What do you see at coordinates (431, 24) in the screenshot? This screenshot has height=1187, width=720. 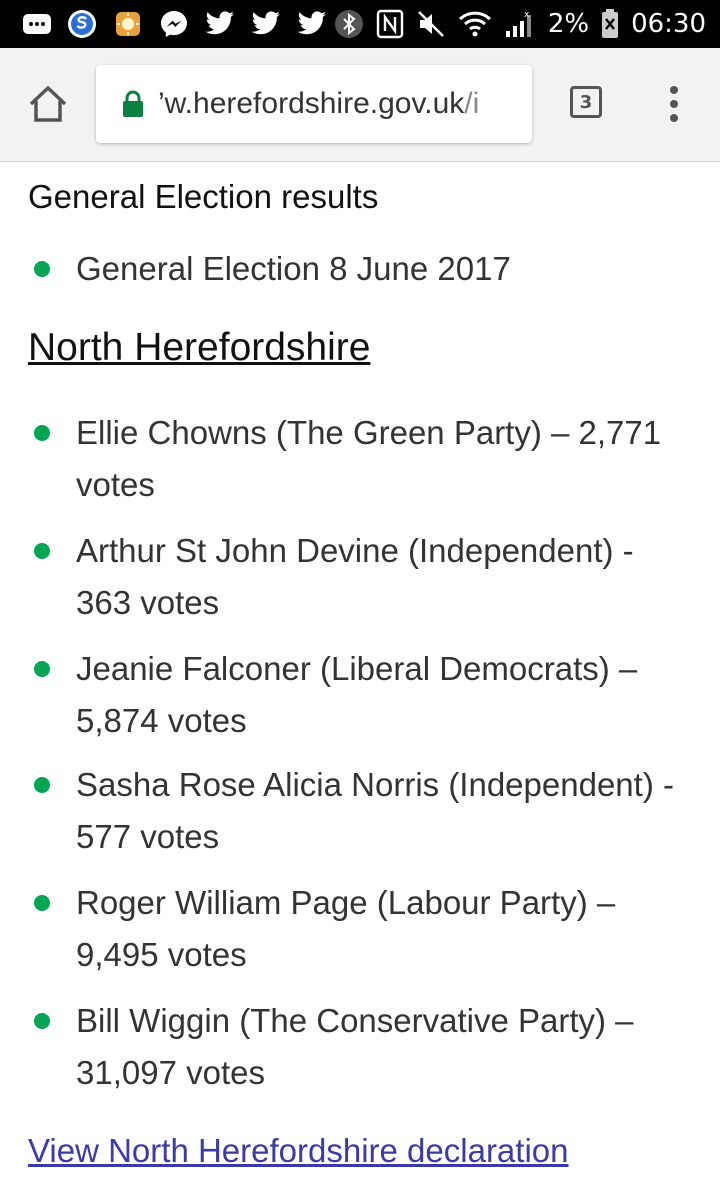 I see `mute-icon` at bounding box center [431, 24].